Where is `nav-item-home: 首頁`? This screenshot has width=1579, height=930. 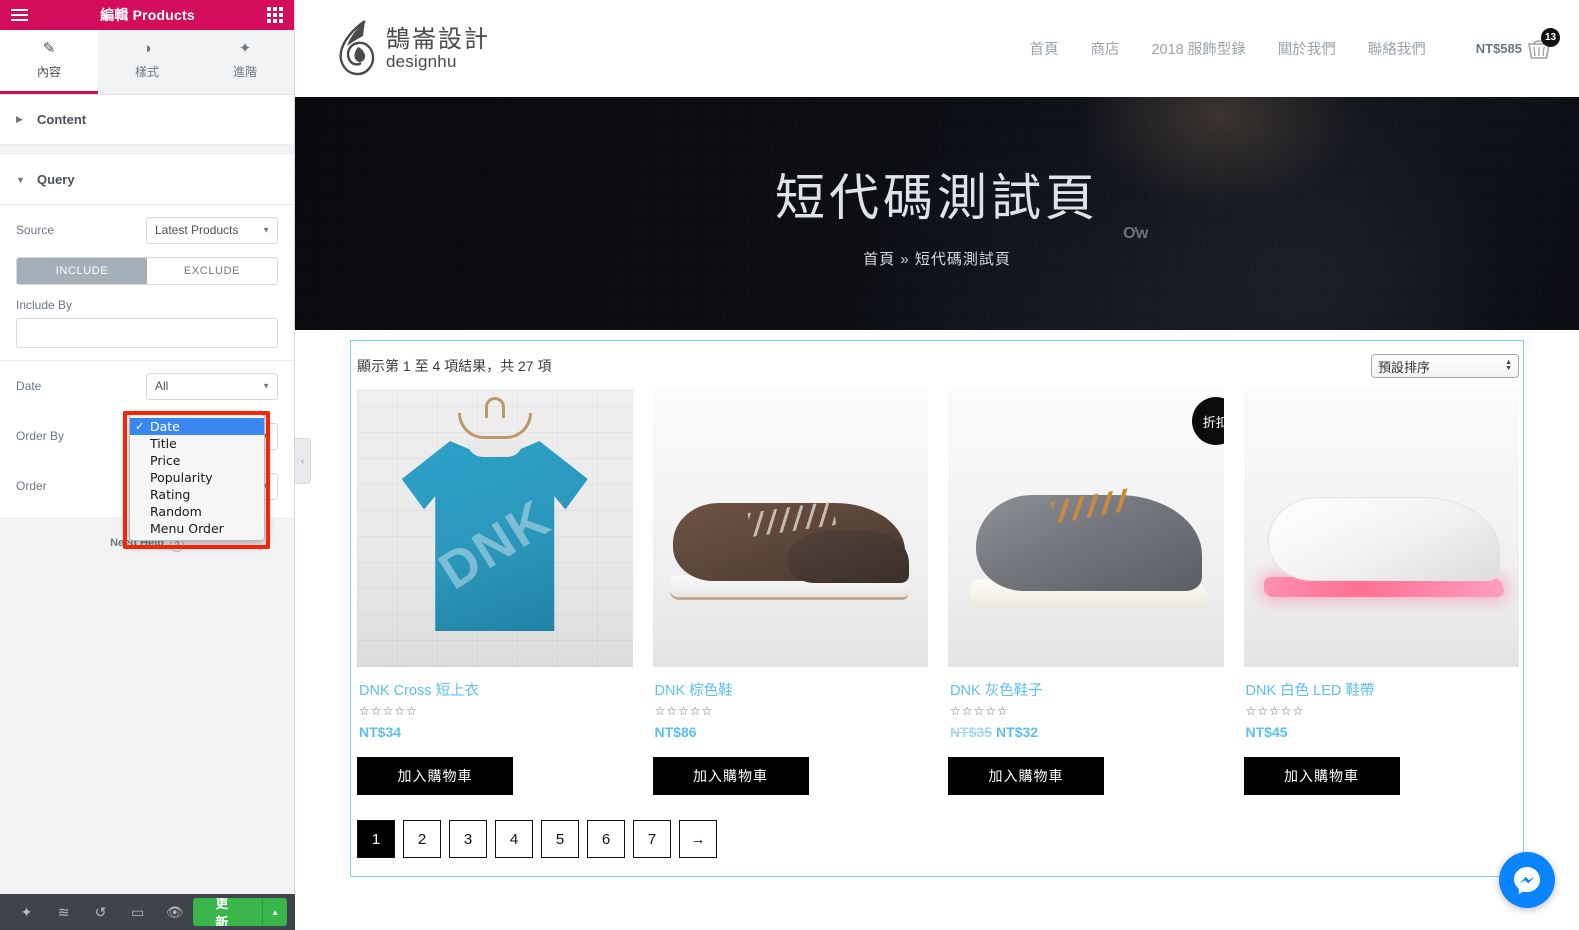 nav-item-home: 首頁 is located at coordinates (1043, 48).